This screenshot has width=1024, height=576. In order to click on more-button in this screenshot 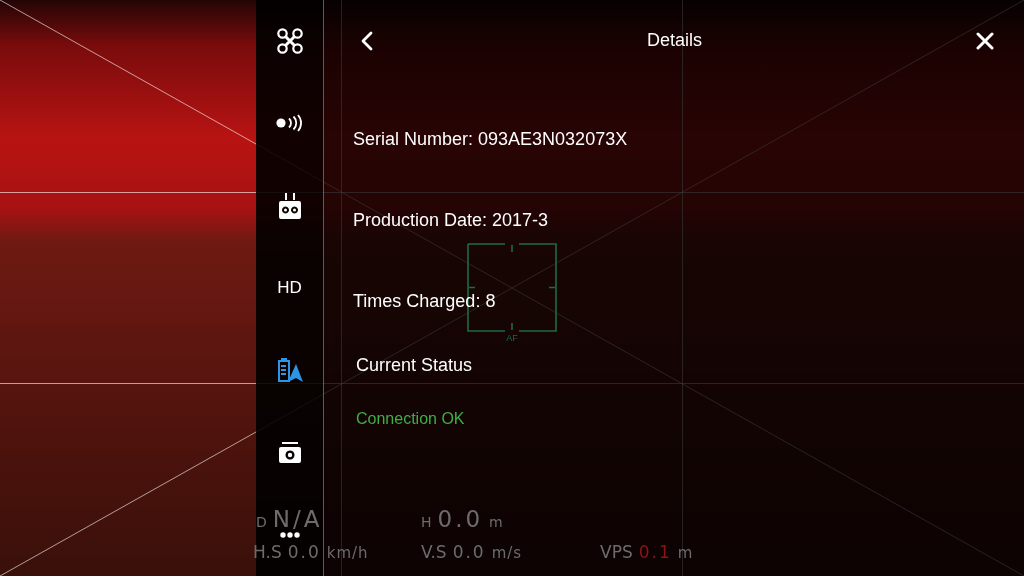, I will do `click(289, 534)`.